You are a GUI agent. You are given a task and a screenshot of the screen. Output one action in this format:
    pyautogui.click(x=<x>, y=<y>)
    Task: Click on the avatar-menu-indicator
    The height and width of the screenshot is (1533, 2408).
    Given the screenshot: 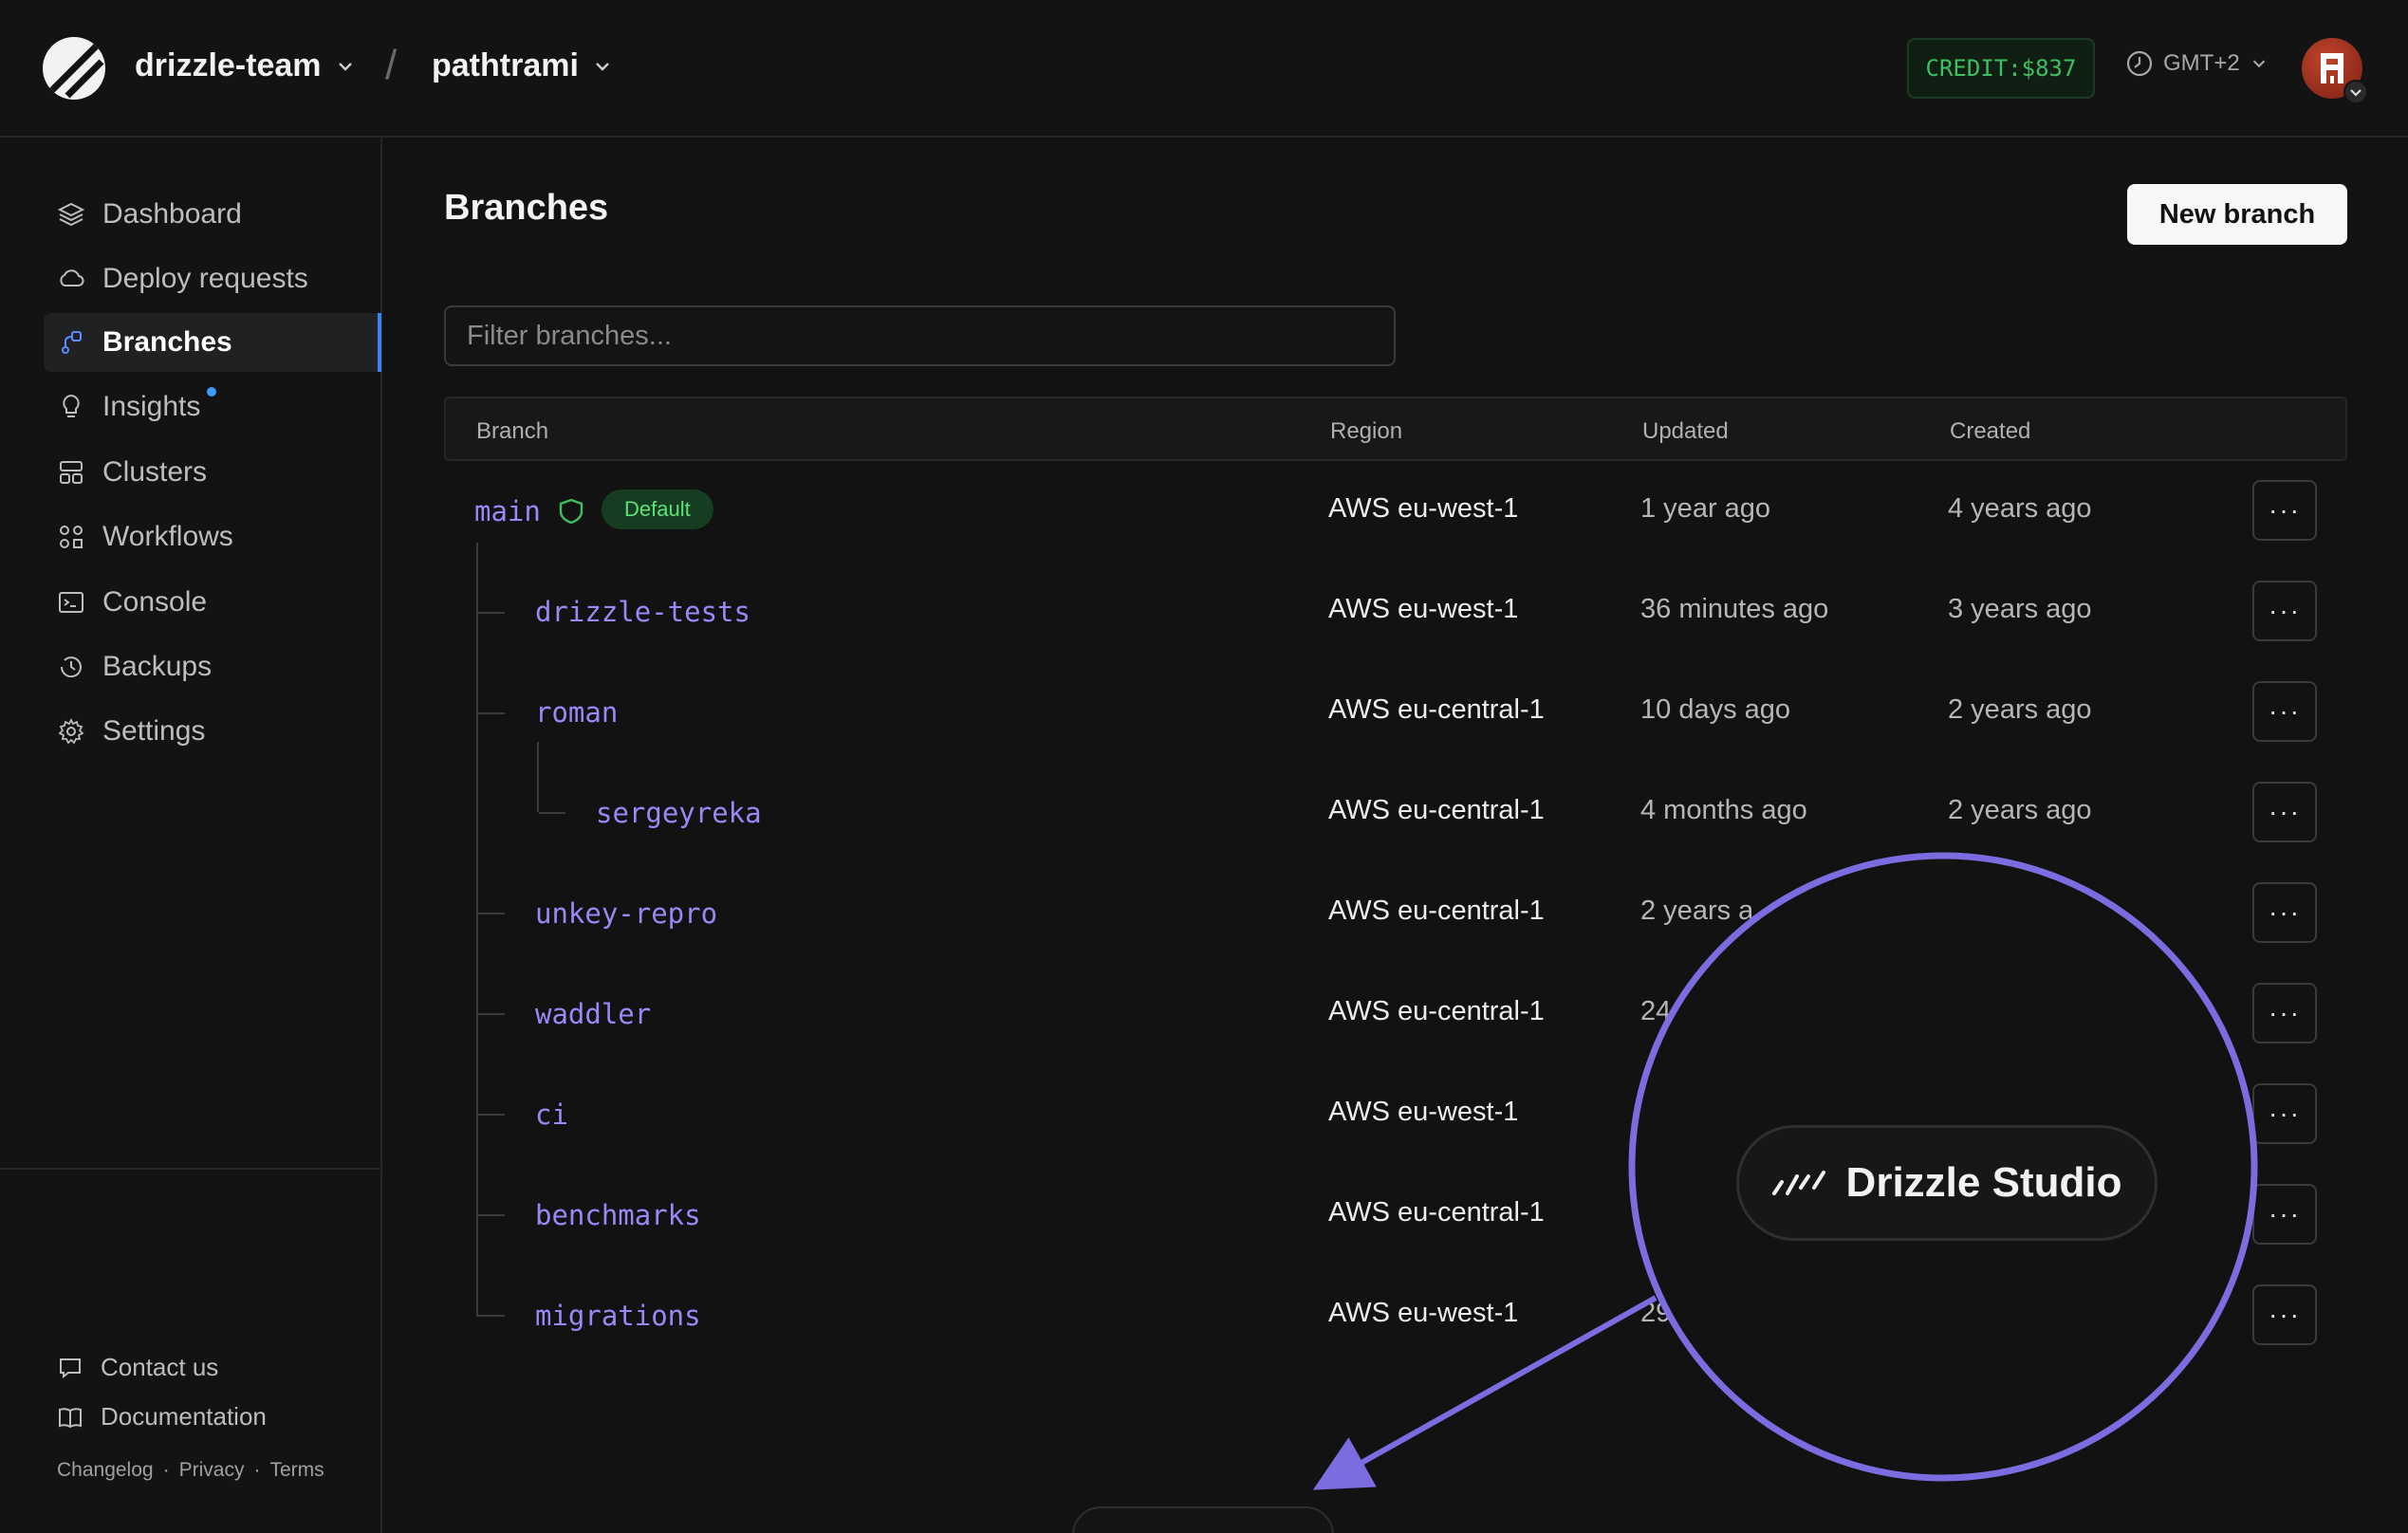 What is the action you would take?
    pyautogui.click(x=2355, y=92)
    